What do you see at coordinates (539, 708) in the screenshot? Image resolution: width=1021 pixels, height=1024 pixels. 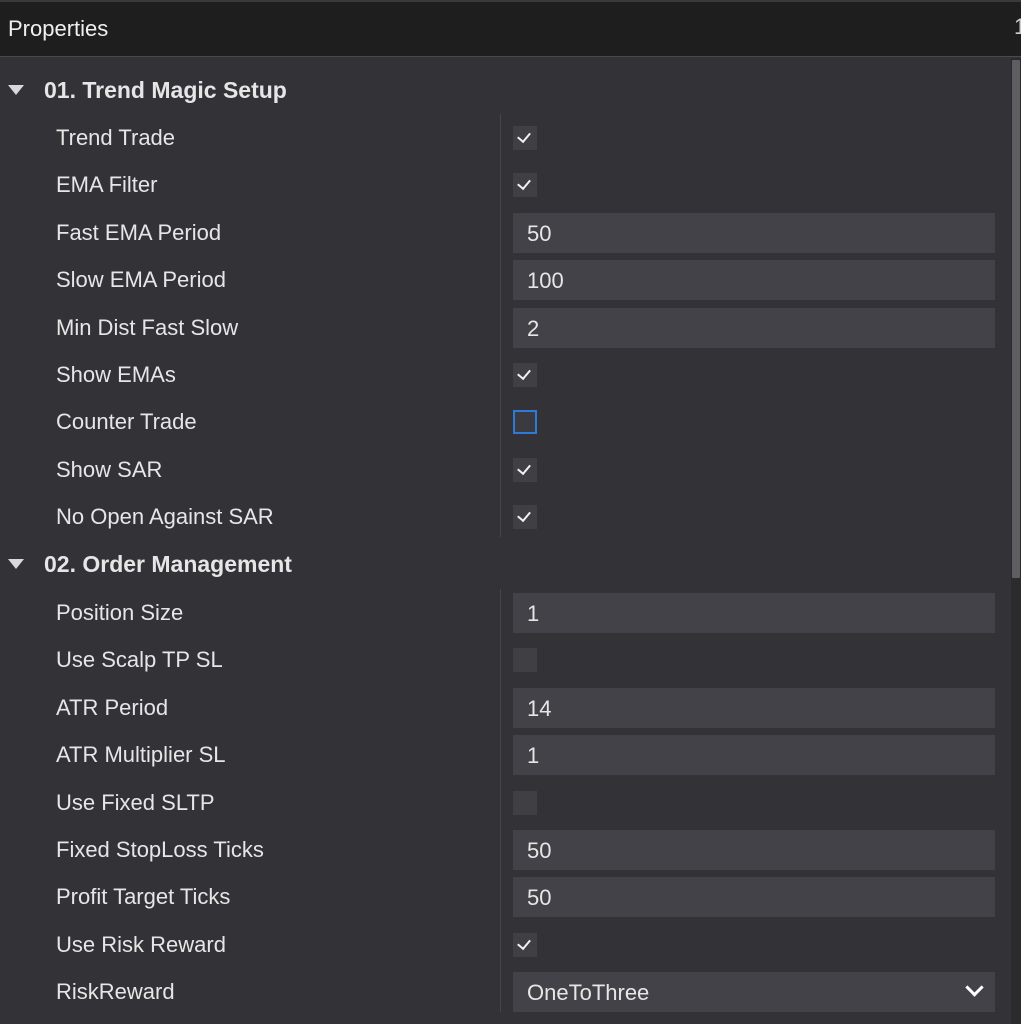 I see `input-value: 14` at bounding box center [539, 708].